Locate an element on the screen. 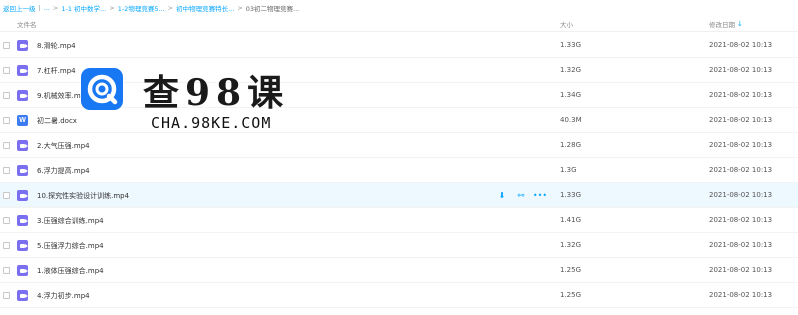 The width and height of the screenshot is (798, 315). file-row: 7.杠杆.mp4 1.32G 2021-08-02 10:13 is located at coordinates (399, 70).